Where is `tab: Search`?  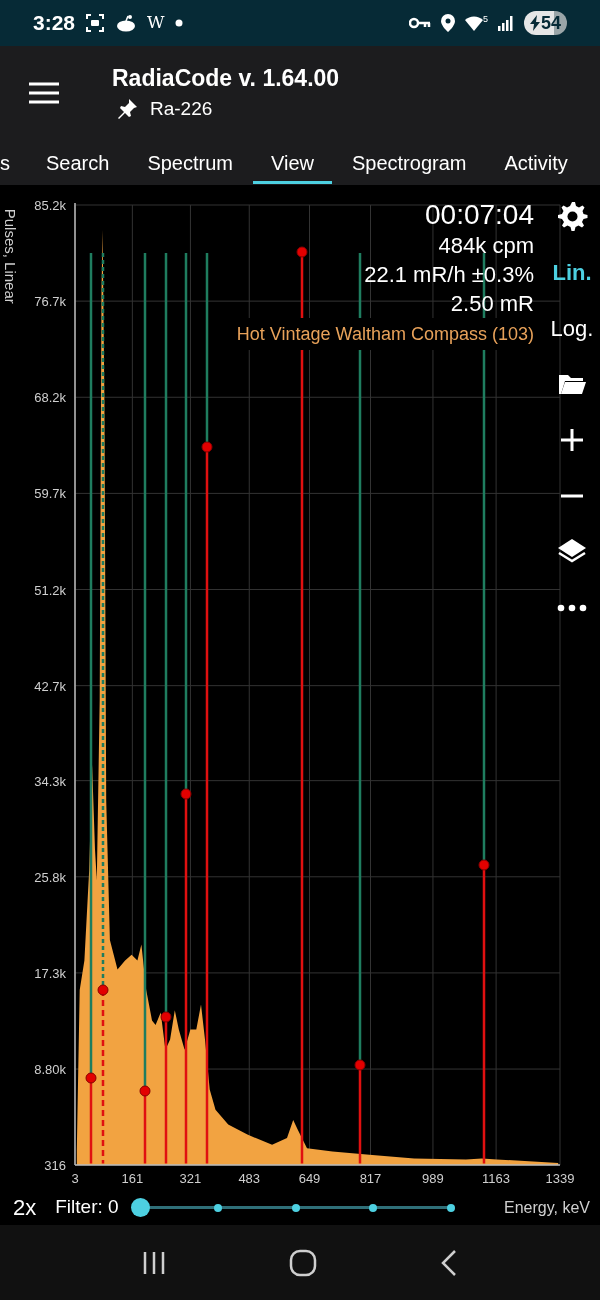
tab: Search is located at coordinates (78, 162).